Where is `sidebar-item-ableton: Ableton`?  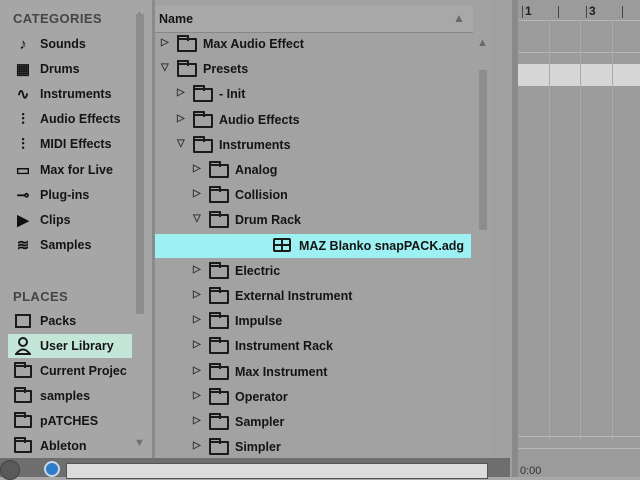
sidebar-item-ableton: Ableton is located at coordinates (70, 446).